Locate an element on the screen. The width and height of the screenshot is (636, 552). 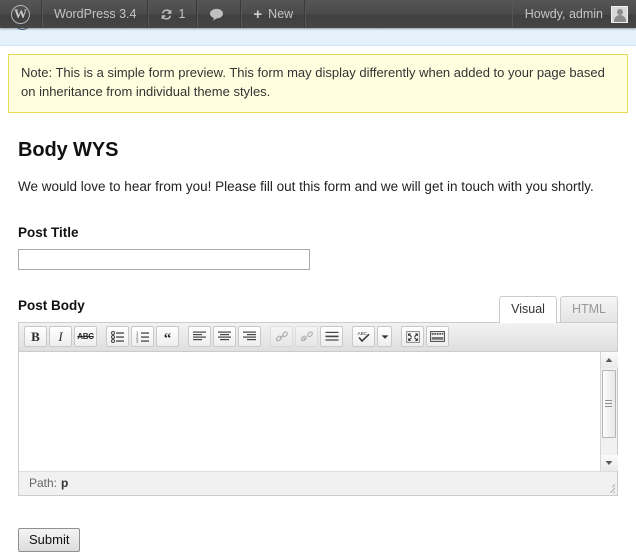
form-heading: Body WYS is located at coordinates (68, 149).